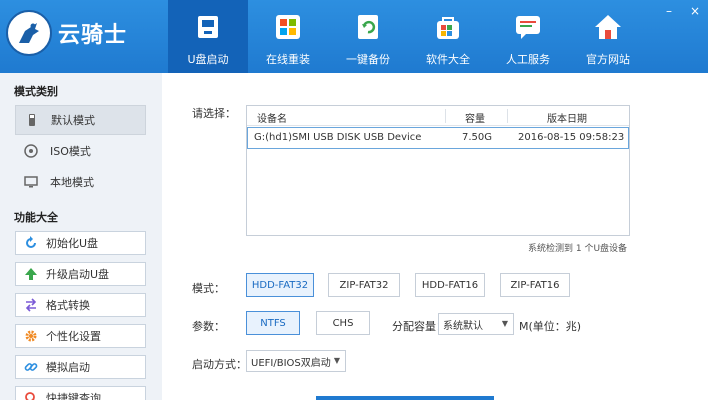 This screenshot has height=400, width=708. Describe the element at coordinates (368, 27) in the screenshot. I see `backup-icon` at that location.